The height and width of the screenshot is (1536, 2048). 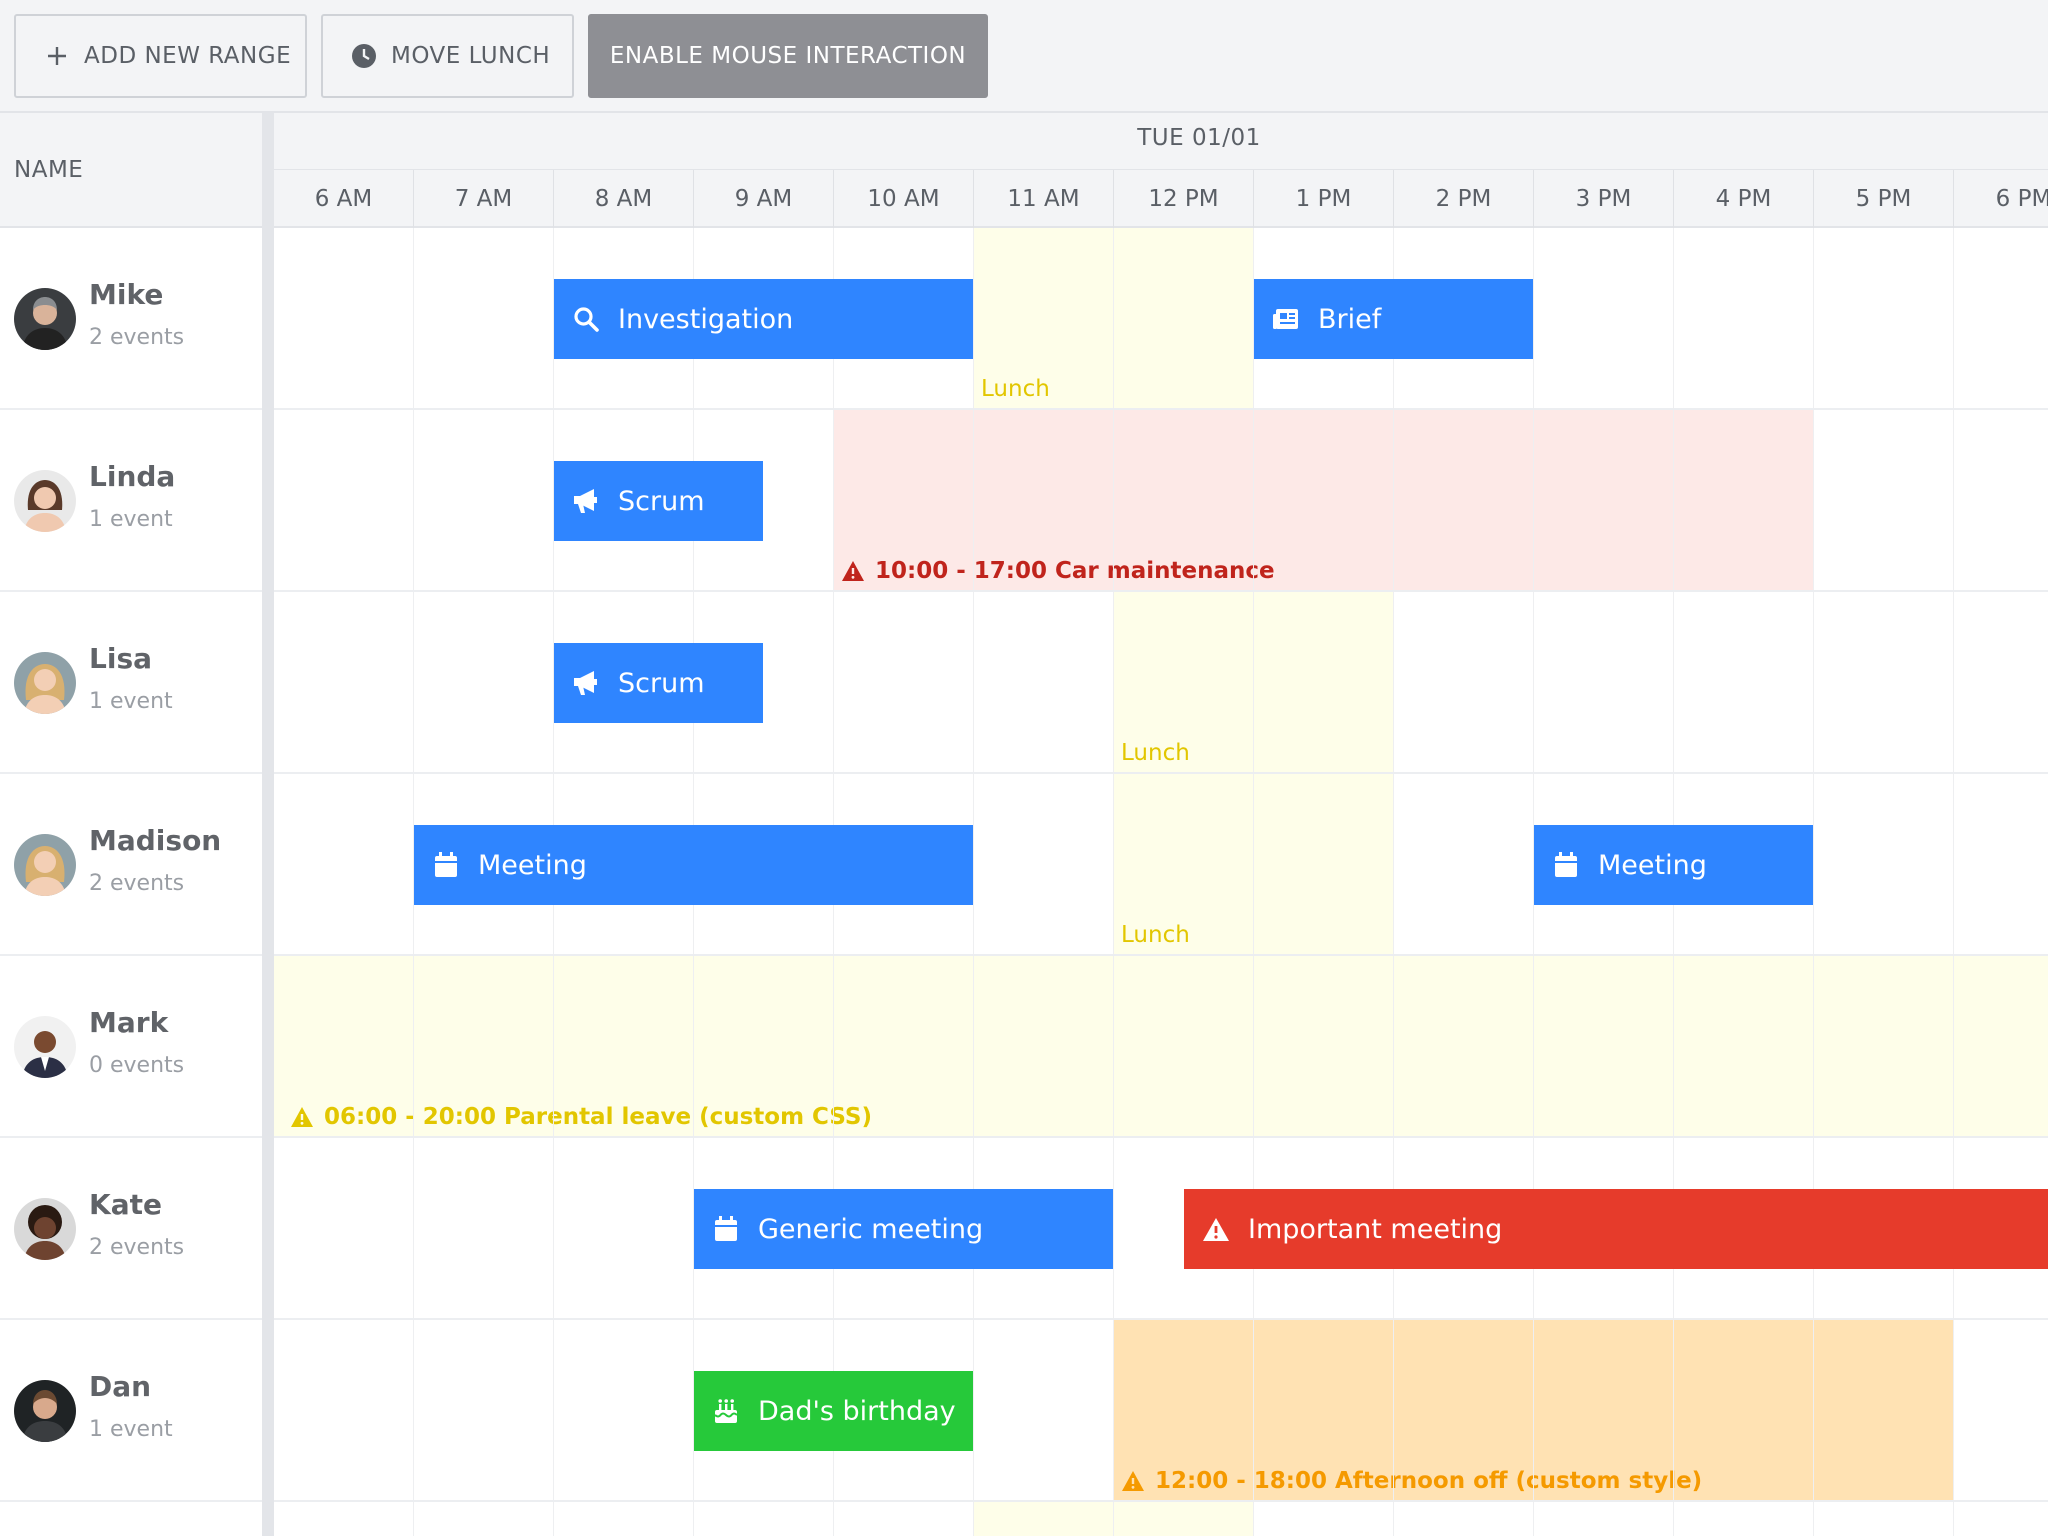 I want to click on resource-row-kate: Kate 2 events, so click(x=131, y=1229).